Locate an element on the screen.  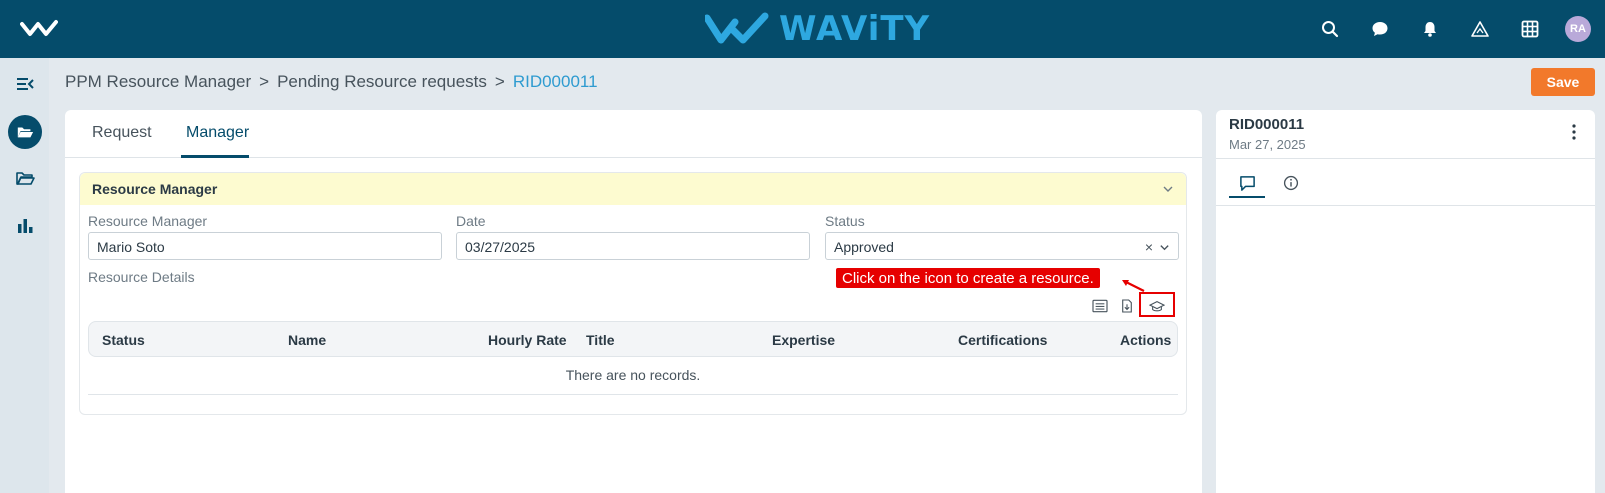
collapse-menu-icon is located at coordinates (24, 84).